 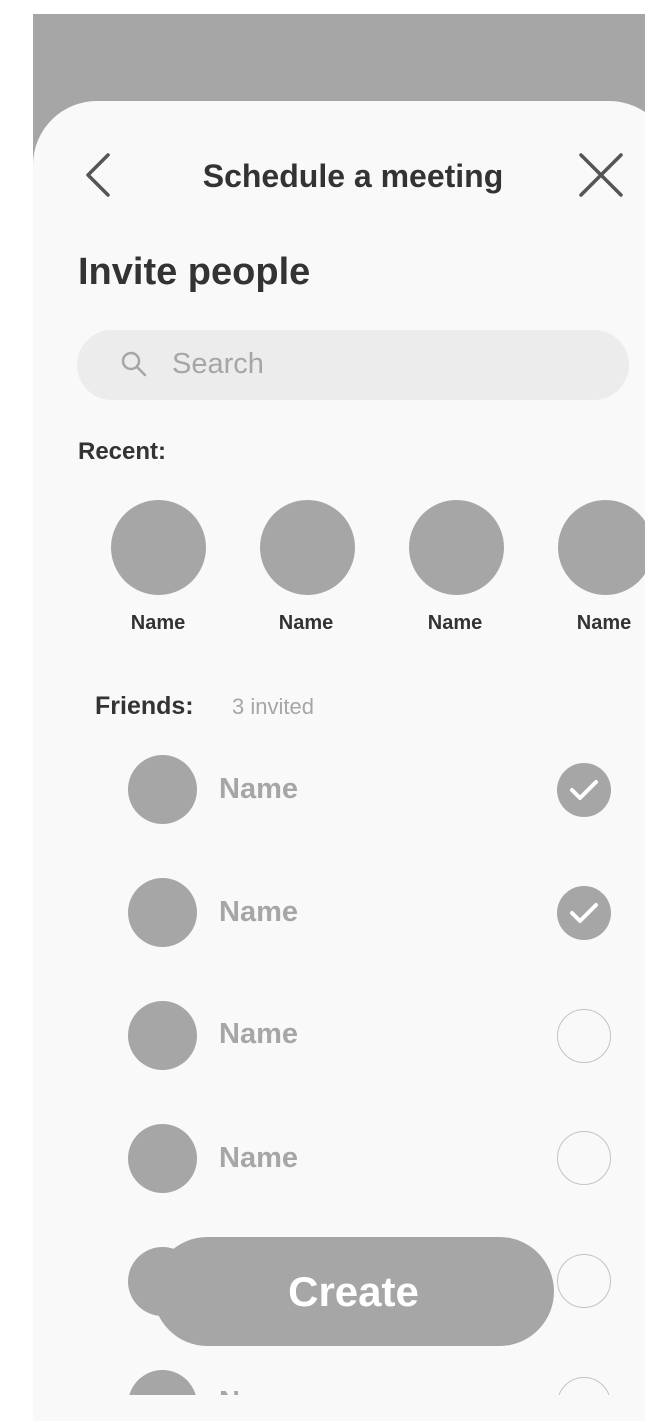 What do you see at coordinates (601, 175) in the screenshot?
I see `close-icon` at bounding box center [601, 175].